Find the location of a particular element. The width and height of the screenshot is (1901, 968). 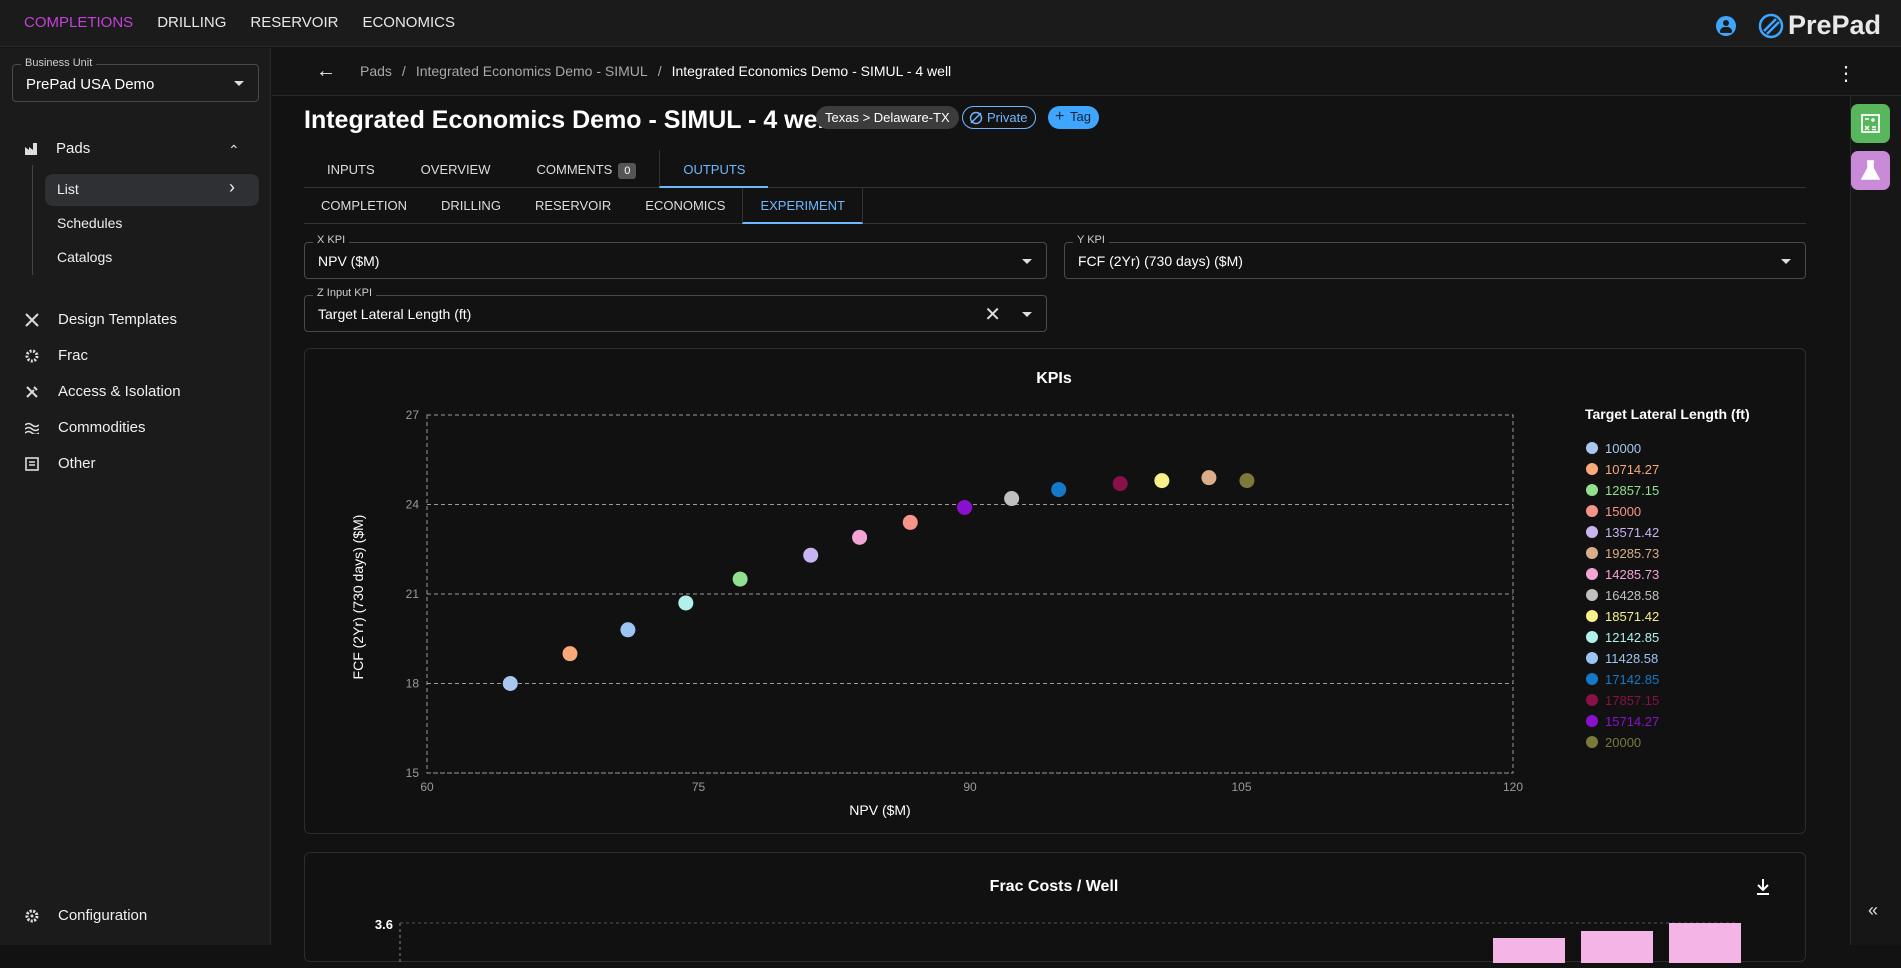

calculator-button is located at coordinates (1870, 123).